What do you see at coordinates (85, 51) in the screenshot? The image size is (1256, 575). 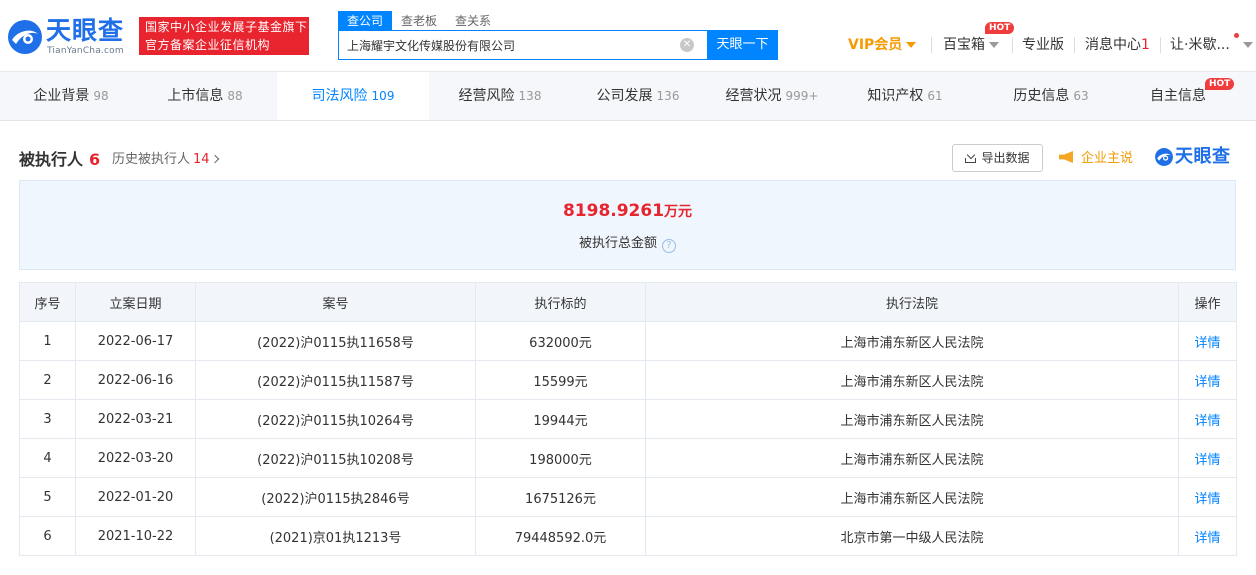 I see `logo-subtitle: TianYanCha.com` at bounding box center [85, 51].